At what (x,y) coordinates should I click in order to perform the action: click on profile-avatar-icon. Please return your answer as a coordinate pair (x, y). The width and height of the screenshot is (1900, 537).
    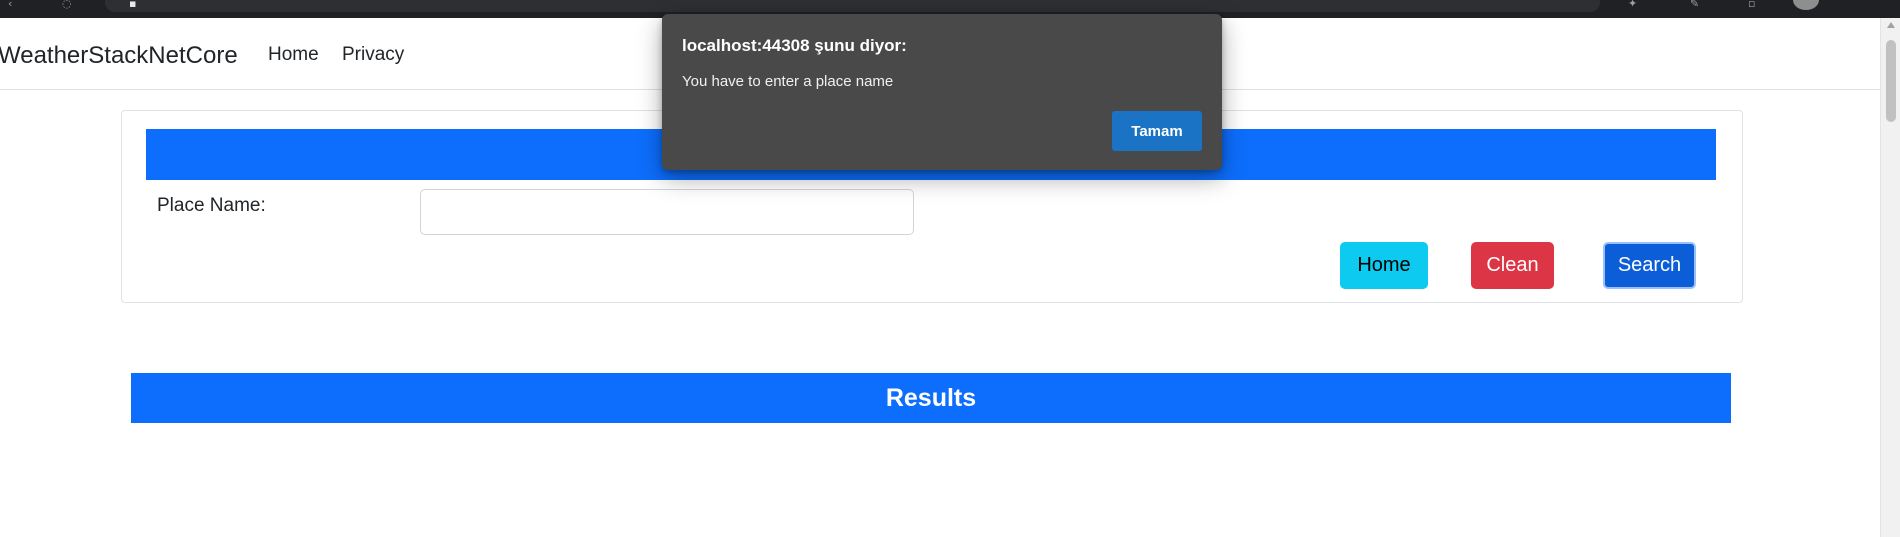
    Looking at the image, I should click on (1806, 5).